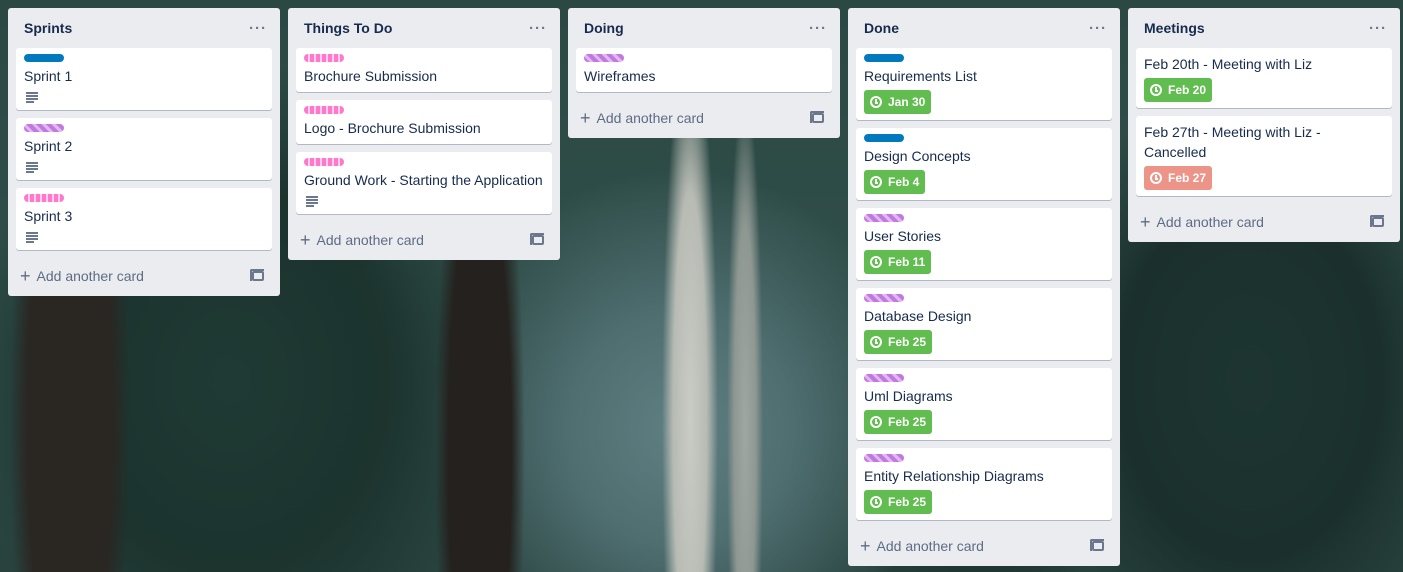  I want to click on card: Sprint 1, so click(144, 79).